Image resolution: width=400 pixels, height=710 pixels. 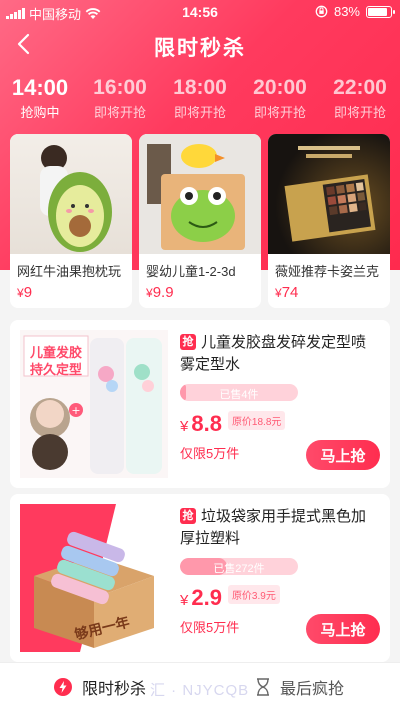 I want to click on featured-price: ¥9, so click(x=25, y=292).